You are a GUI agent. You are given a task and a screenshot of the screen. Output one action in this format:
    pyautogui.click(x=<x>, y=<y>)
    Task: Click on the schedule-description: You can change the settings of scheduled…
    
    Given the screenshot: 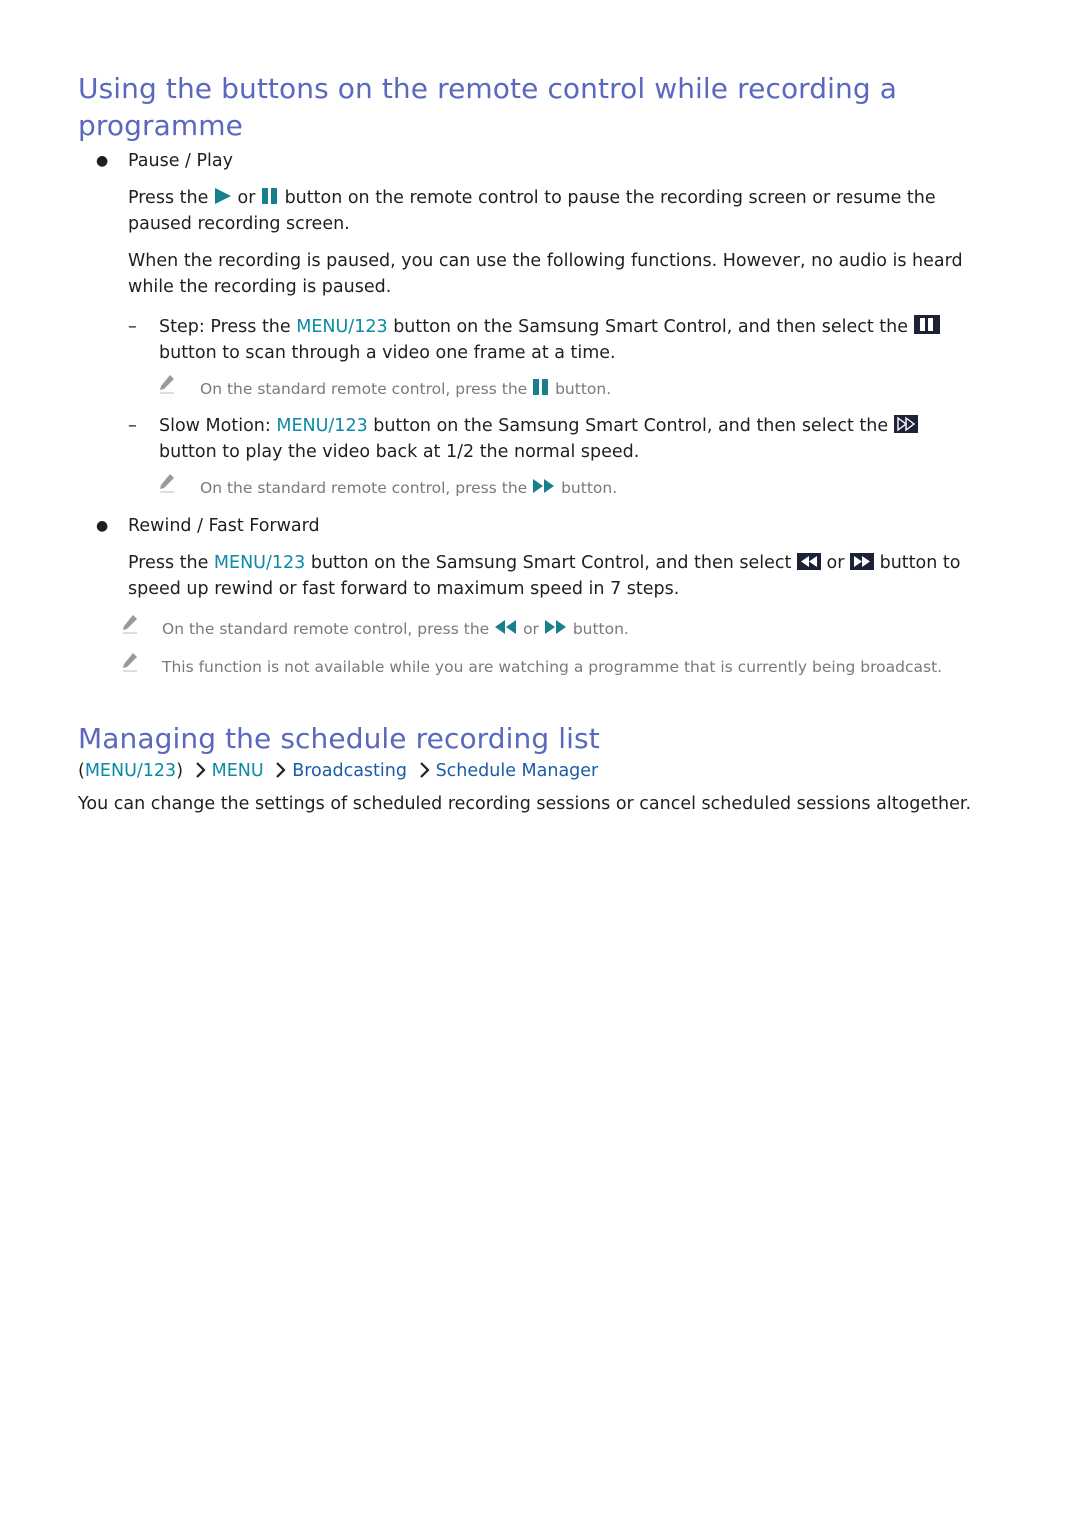 What is the action you would take?
    pyautogui.click(x=525, y=804)
    